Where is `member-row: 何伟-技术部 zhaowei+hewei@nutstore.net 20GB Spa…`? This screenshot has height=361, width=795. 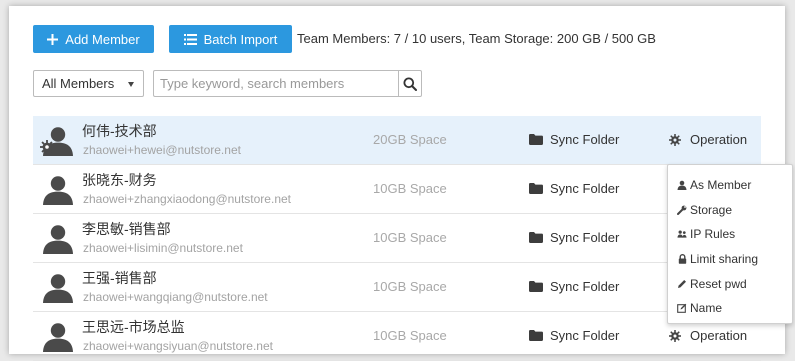
member-row: 何伟-技术部 zhaowei+hewei@nutstore.net 20GB Spa… is located at coordinates (397, 140).